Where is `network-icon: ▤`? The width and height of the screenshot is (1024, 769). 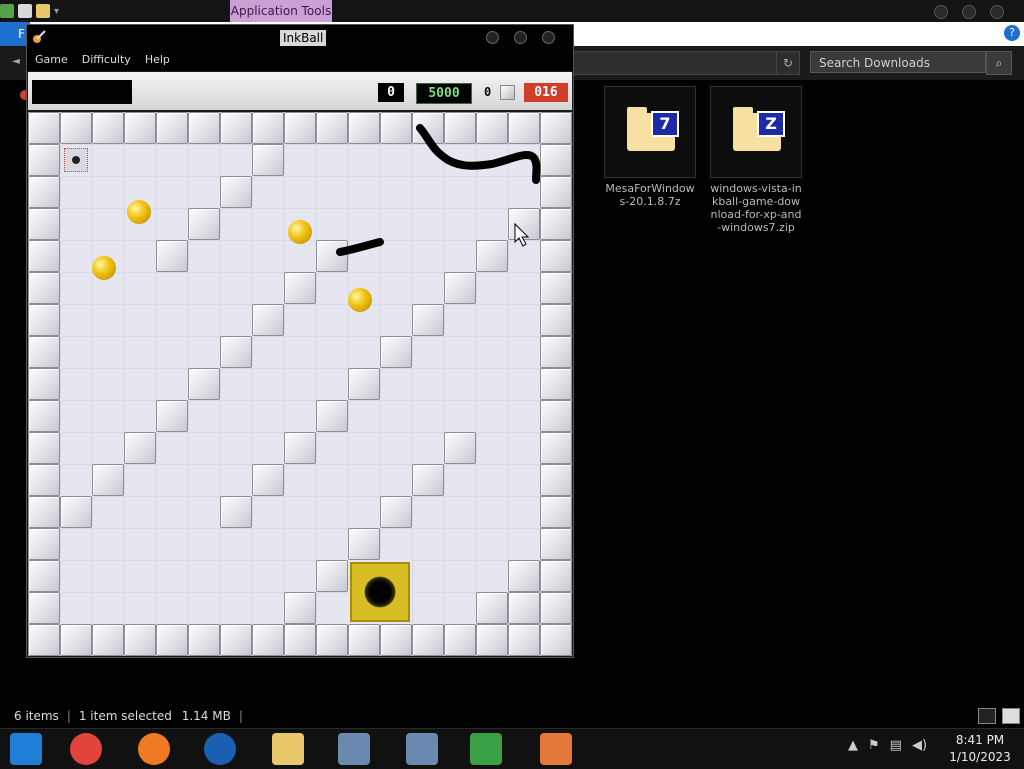
network-icon: ▤ is located at coordinates (896, 745).